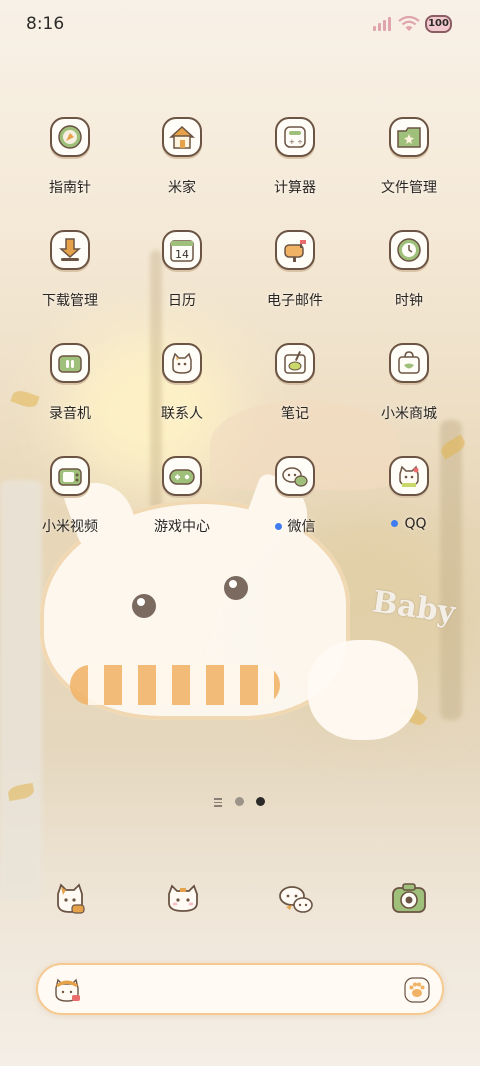 The height and width of the screenshot is (1066, 480). I want to click on app-email: 电子邮件, so click(295, 270).